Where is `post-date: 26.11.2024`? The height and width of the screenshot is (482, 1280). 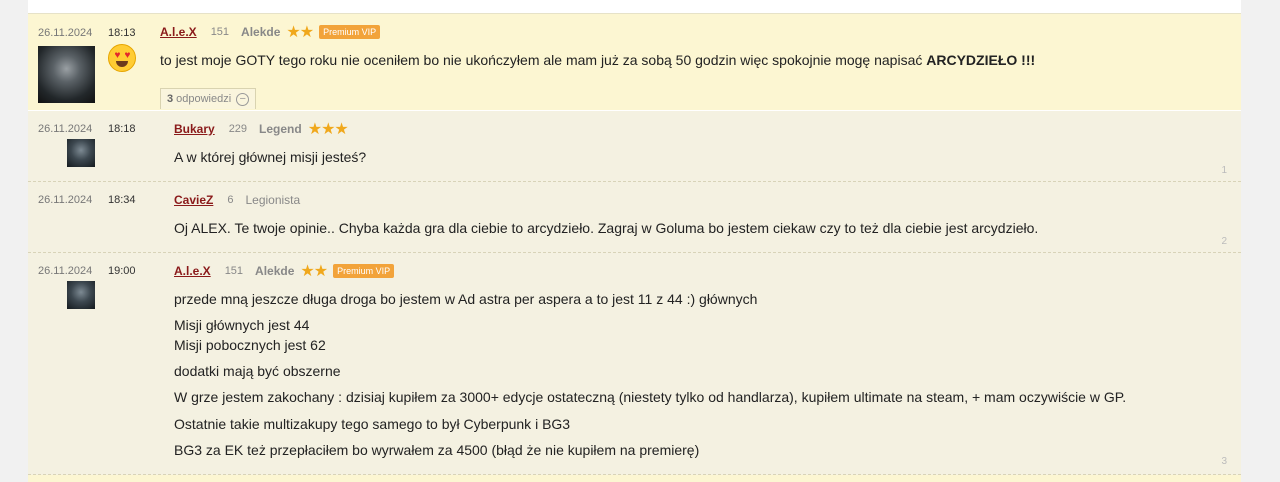
post-date: 26.11.2024 is located at coordinates (65, 33).